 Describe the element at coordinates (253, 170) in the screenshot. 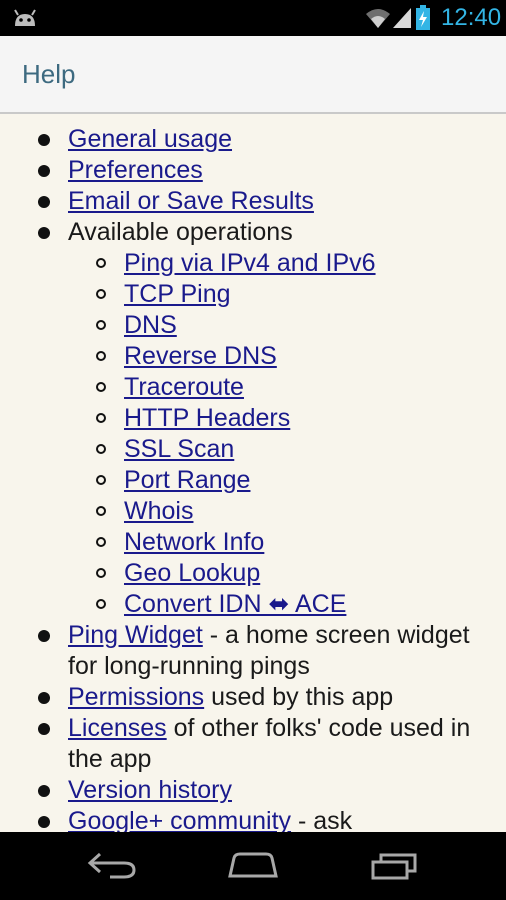

I see `list-item: Preferences` at that location.